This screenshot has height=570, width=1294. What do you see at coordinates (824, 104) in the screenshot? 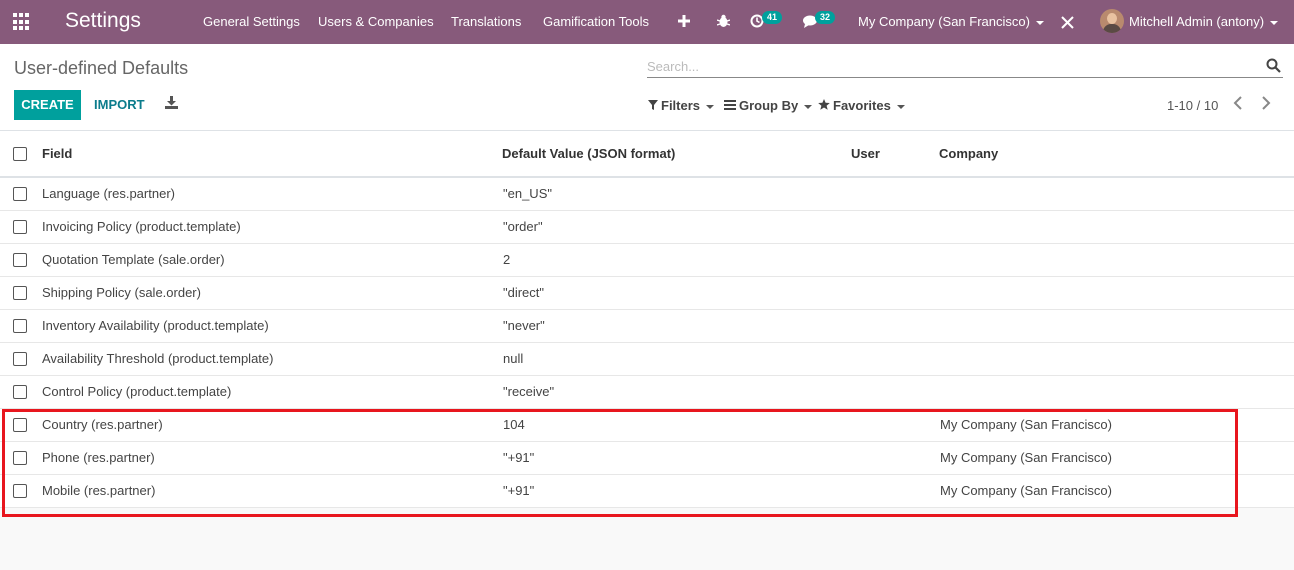
I see `star-icon` at bounding box center [824, 104].